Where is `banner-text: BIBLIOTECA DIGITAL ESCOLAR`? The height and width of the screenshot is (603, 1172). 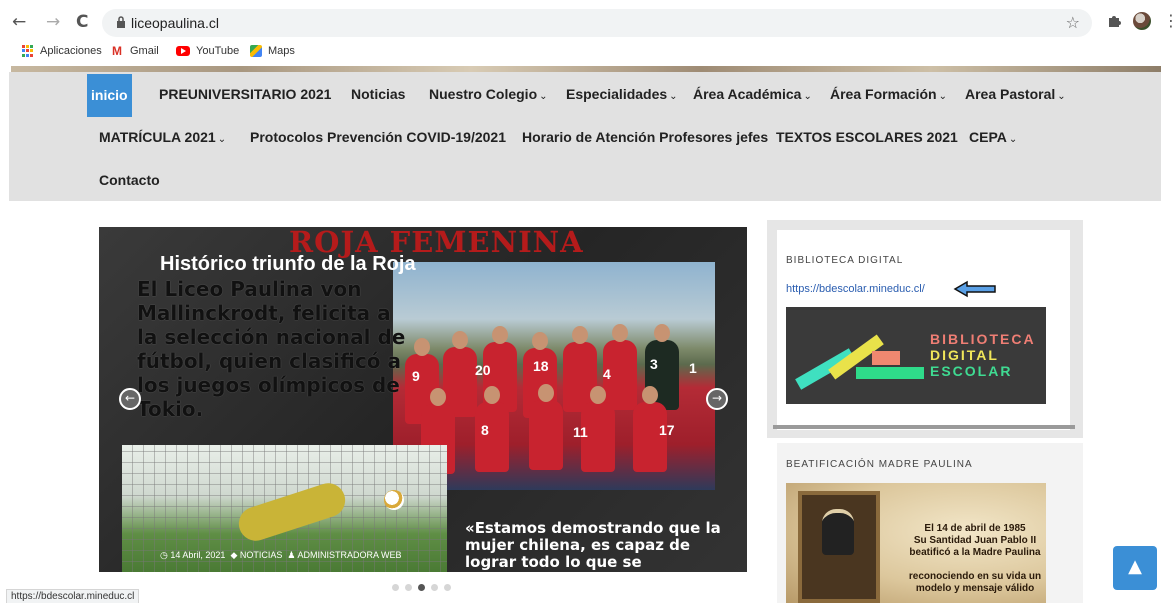
banner-text: BIBLIOTECA DIGITAL ESCOLAR is located at coordinates (983, 355).